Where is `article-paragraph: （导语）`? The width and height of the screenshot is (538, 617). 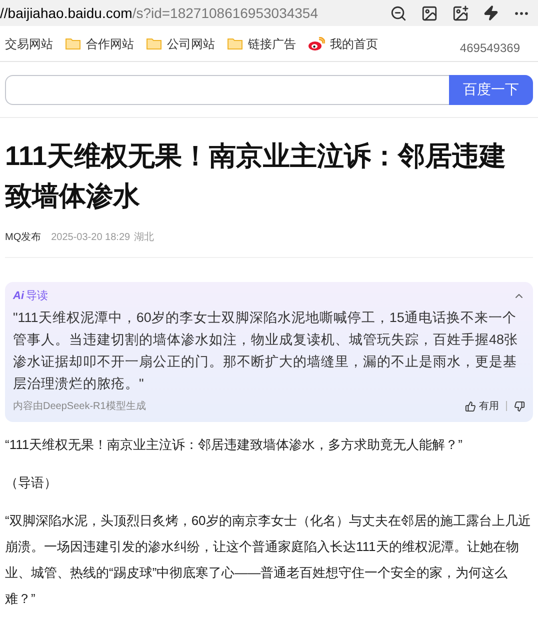 article-paragraph: （导语） is located at coordinates (31, 483).